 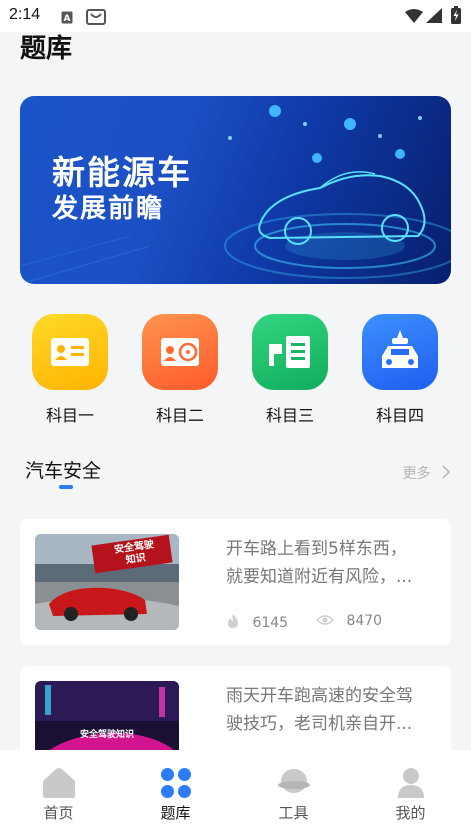 I want to click on battery-charging-icon, so click(x=456, y=17).